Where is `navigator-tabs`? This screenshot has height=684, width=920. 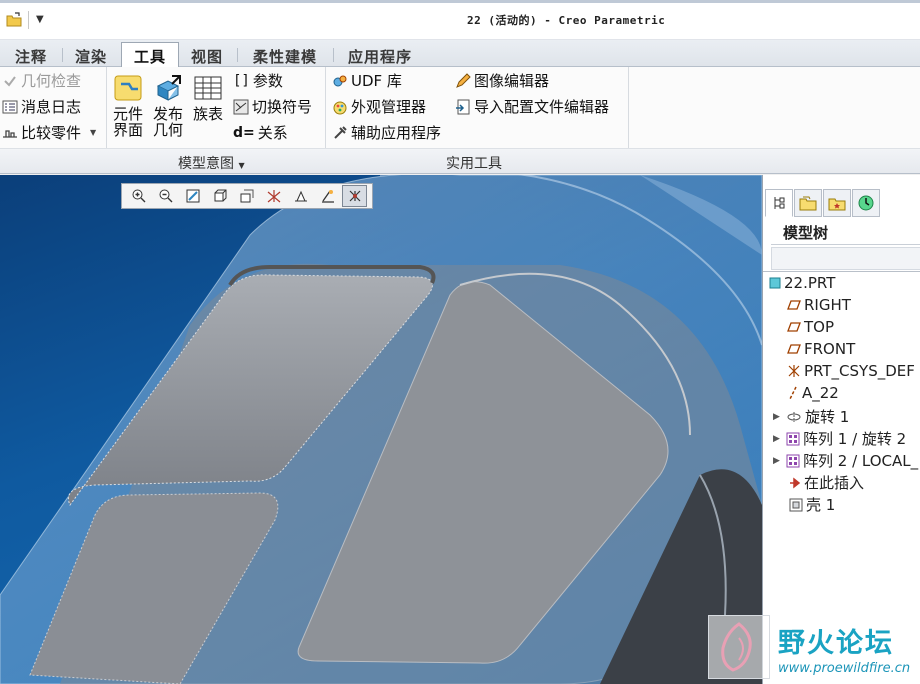 navigator-tabs is located at coordinates (841, 202).